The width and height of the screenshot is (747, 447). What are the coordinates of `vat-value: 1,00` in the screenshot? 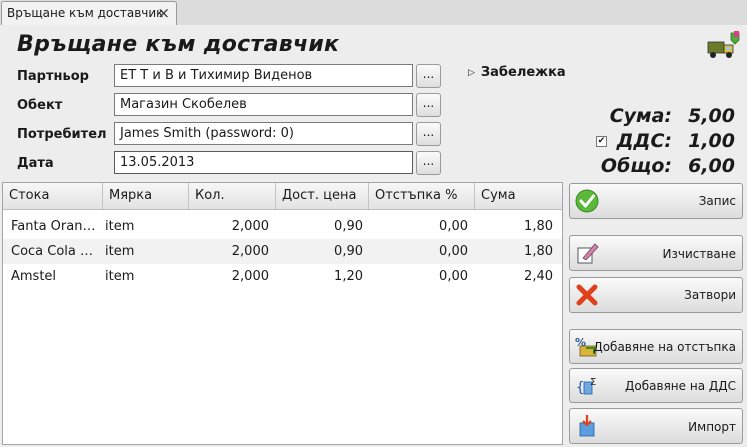 It's located at (711, 141).